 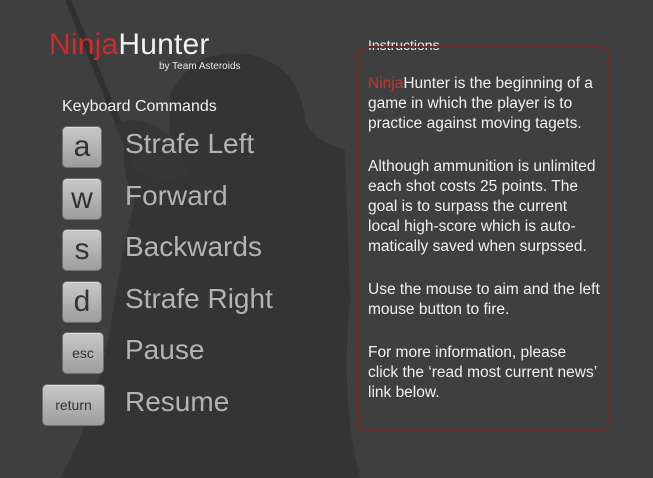 I want to click on key-d: d, so click(x=82, y=302).